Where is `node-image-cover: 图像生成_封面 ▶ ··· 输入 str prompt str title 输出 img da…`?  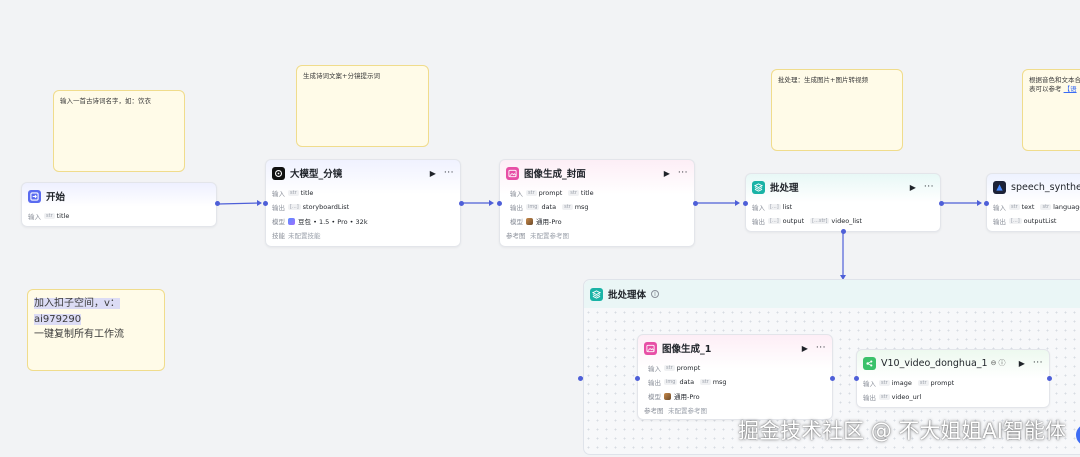 node-image-cover: 图像生成_封面 ▶ ··· 输入 str prompt str title 输出 img da… is located at coordinates (597, 203).